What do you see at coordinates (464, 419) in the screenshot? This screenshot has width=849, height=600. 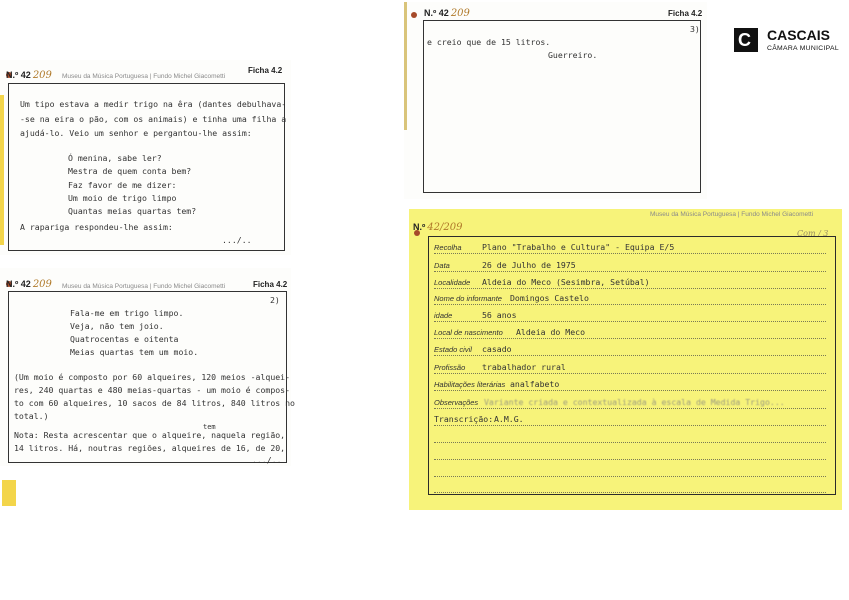 I see `field-label: Transcrição:` at bounding box center [464, 419].